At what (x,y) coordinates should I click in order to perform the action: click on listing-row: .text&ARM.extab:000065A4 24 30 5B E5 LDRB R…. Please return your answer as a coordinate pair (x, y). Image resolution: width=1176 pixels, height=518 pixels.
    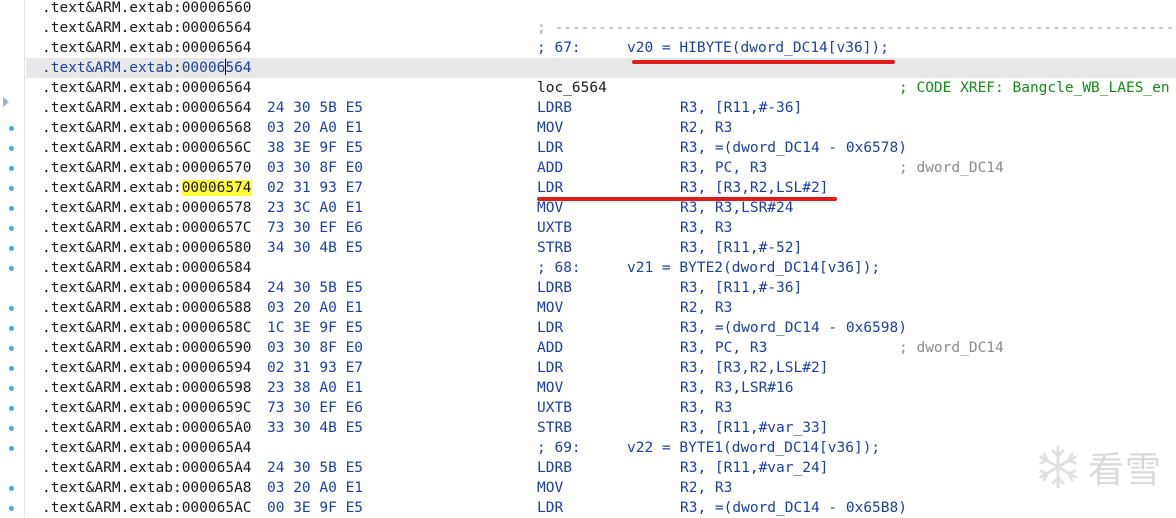
    Looking at the image, I should click on (601, 468).